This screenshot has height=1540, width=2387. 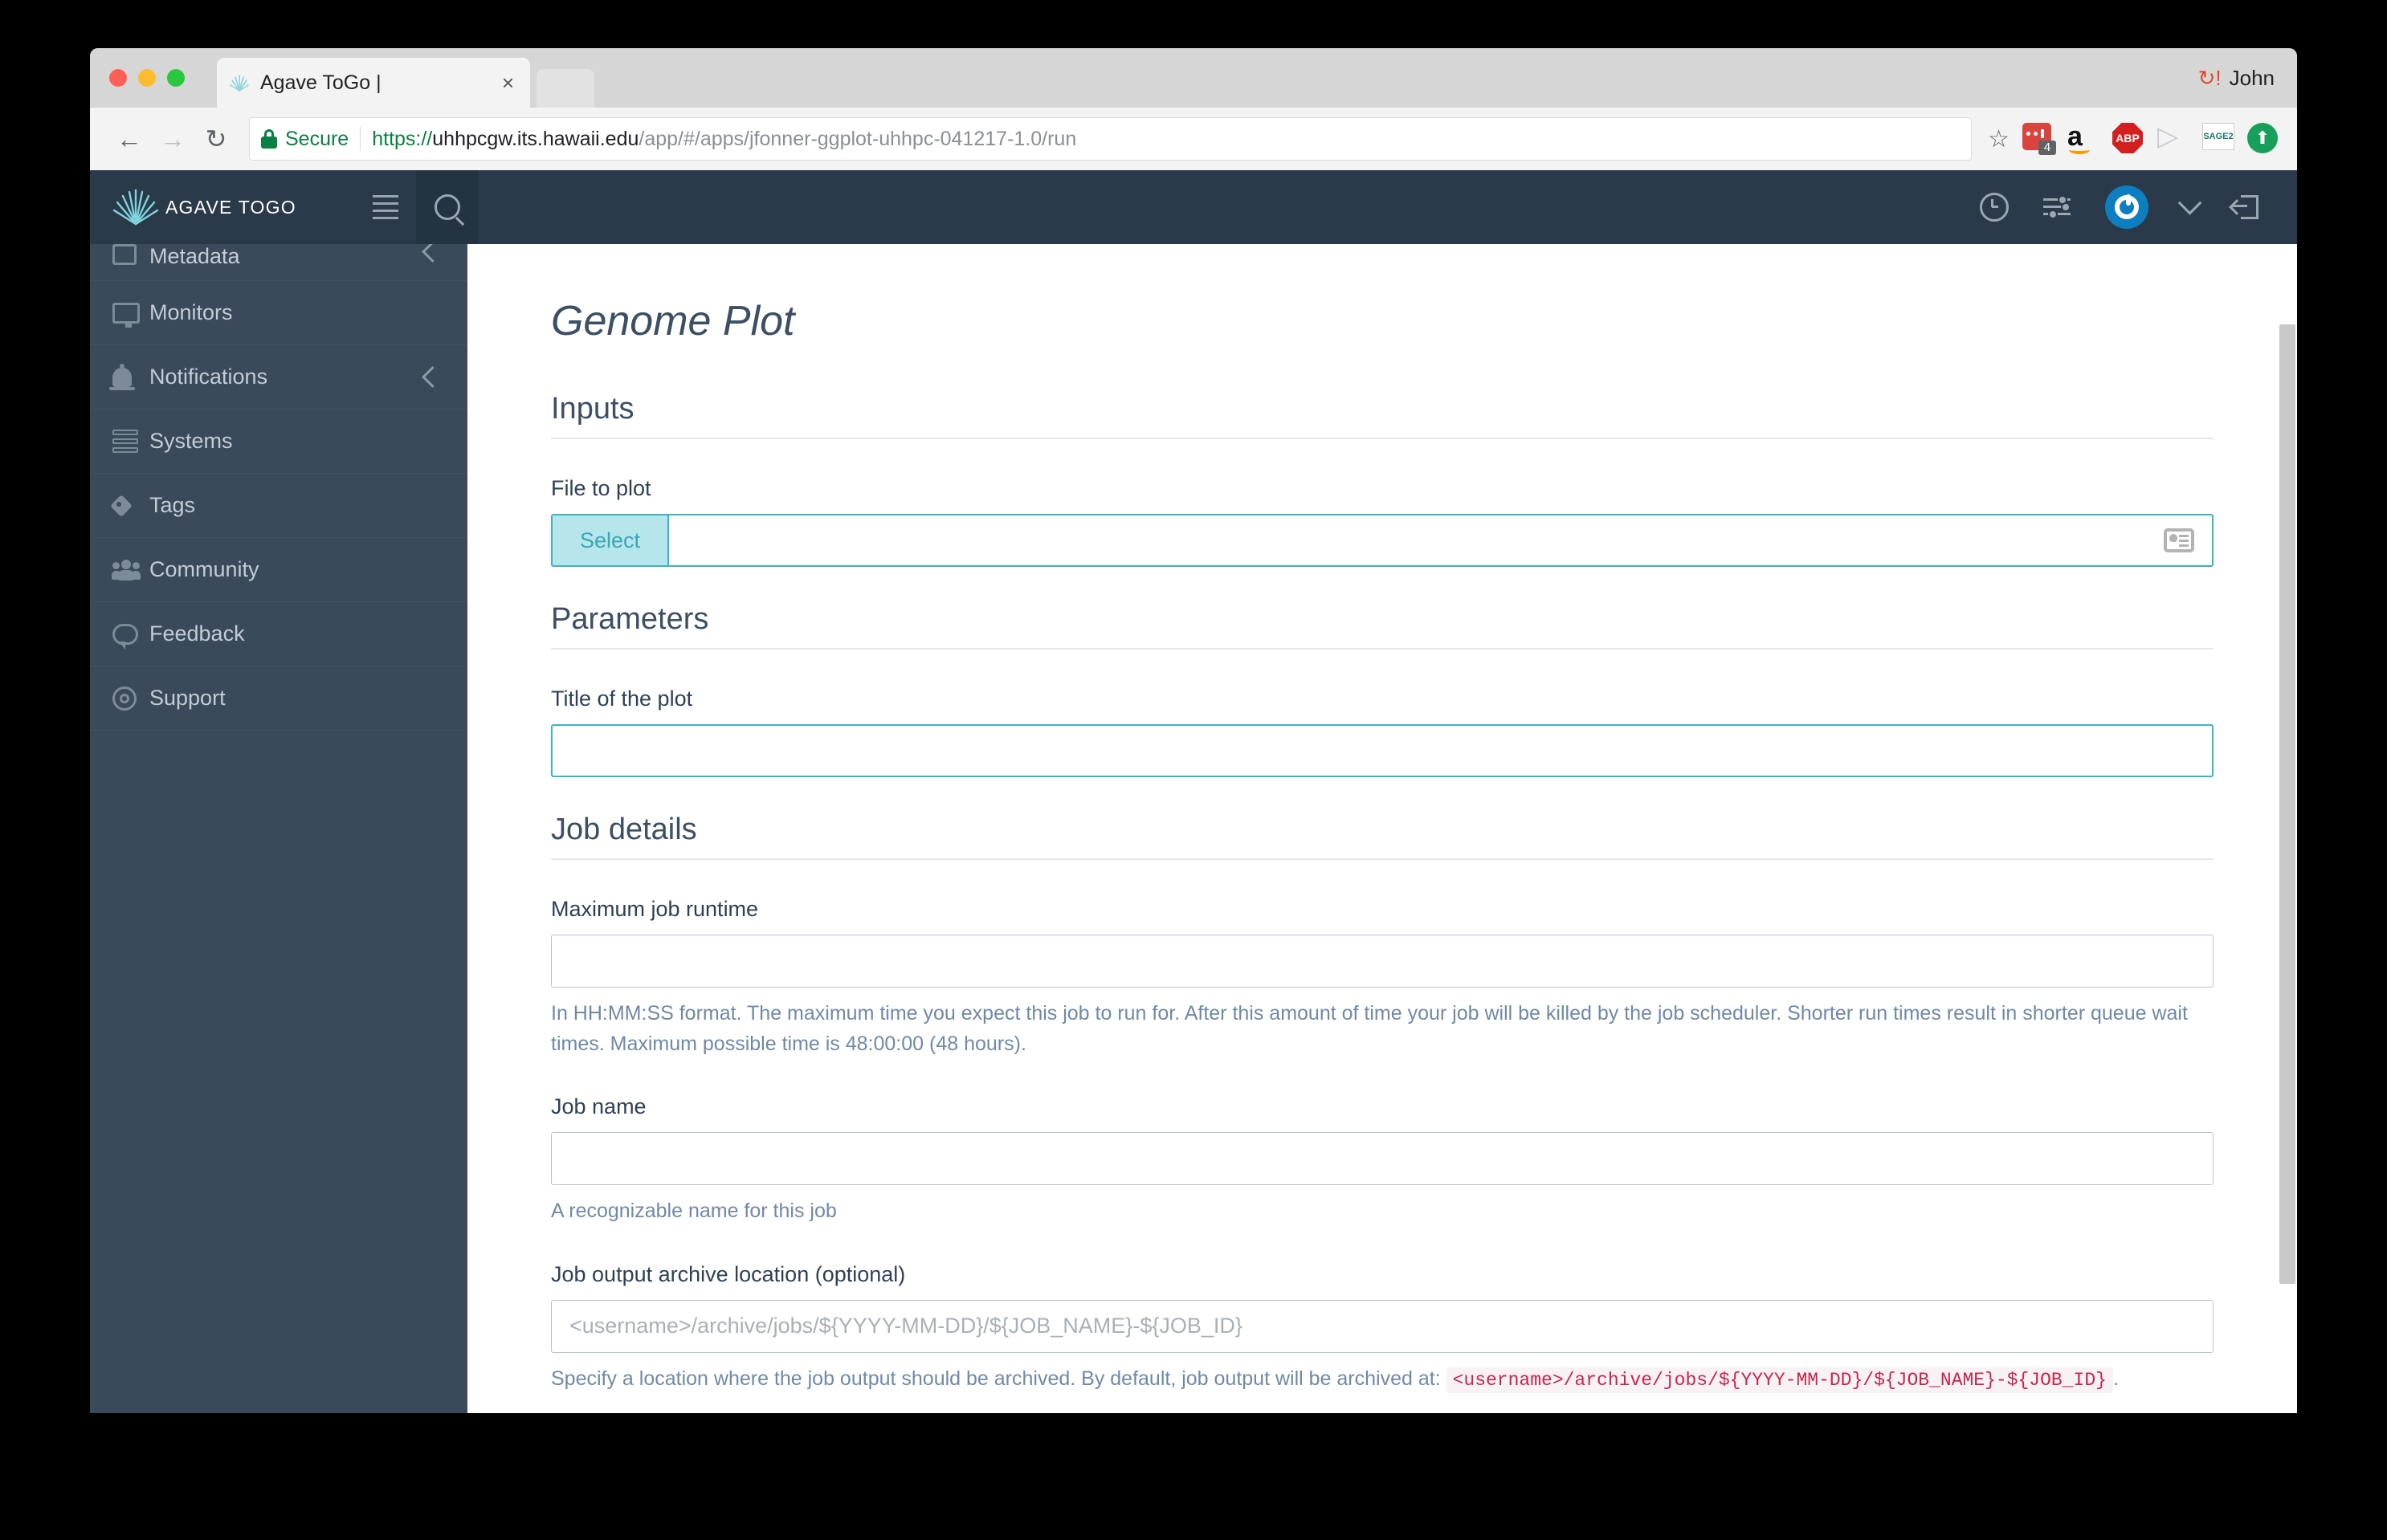 What do you see at coordinates (2115, 1378) in the screenshot?
I see `help-suffix: .` at bounding box center [2115, 1378].